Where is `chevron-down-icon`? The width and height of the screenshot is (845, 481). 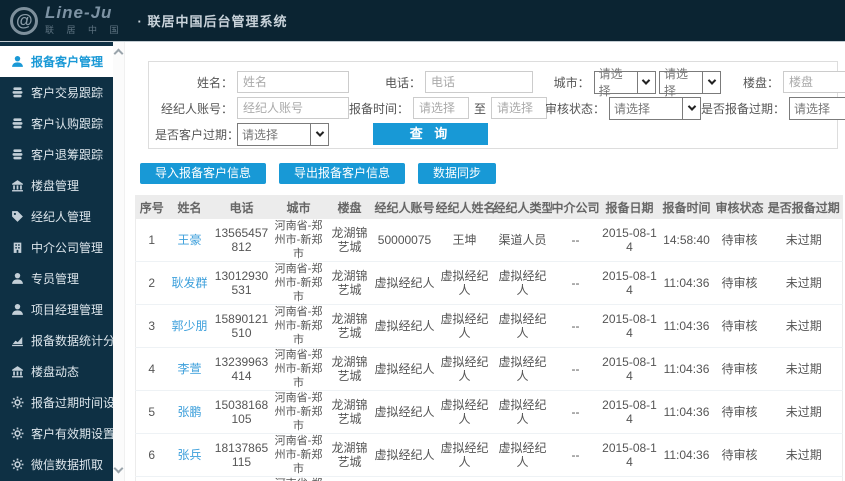 chevron-down-icon is located at coordinates (691, 108).